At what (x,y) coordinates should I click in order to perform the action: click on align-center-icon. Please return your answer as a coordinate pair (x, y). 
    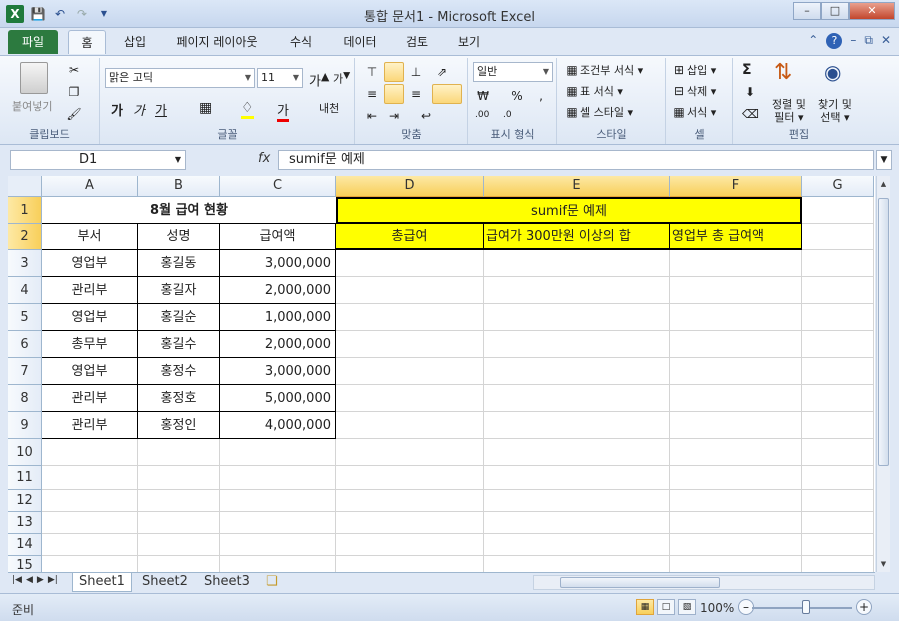
    Looking at the image, I should click on (394, 94).